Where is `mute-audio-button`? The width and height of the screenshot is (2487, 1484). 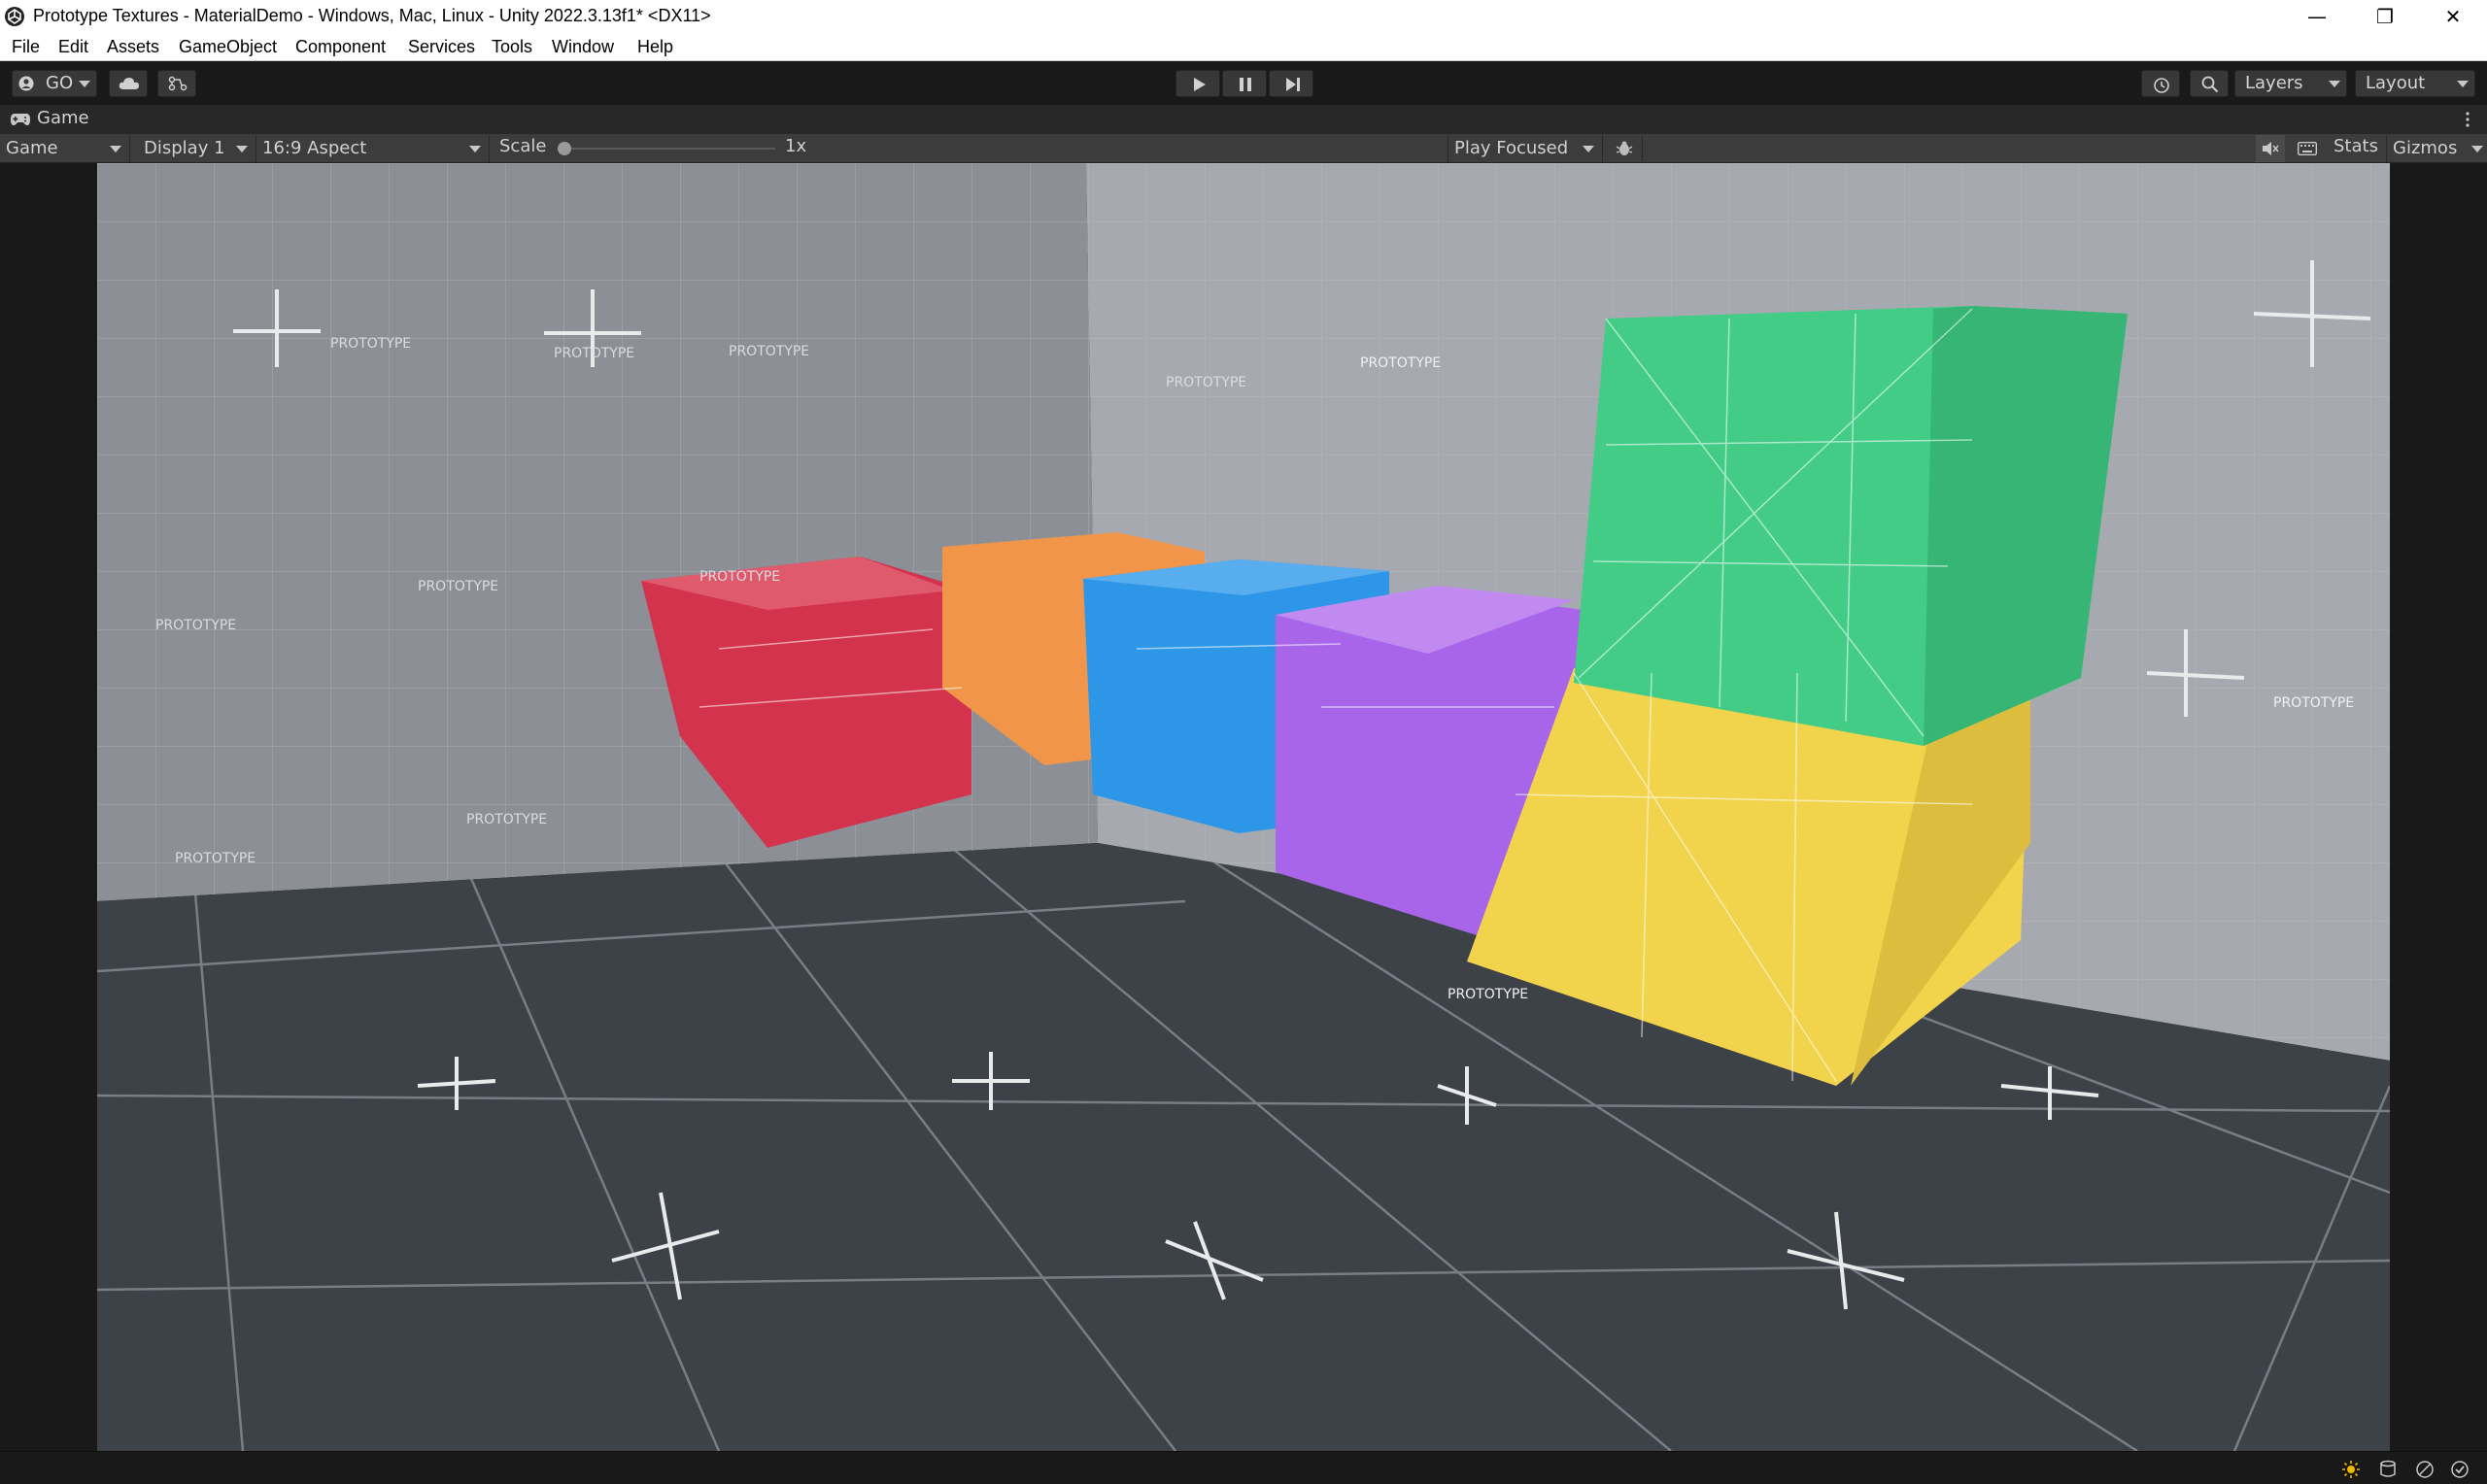
mute-audio-button is located at coordinates (2270, 148).